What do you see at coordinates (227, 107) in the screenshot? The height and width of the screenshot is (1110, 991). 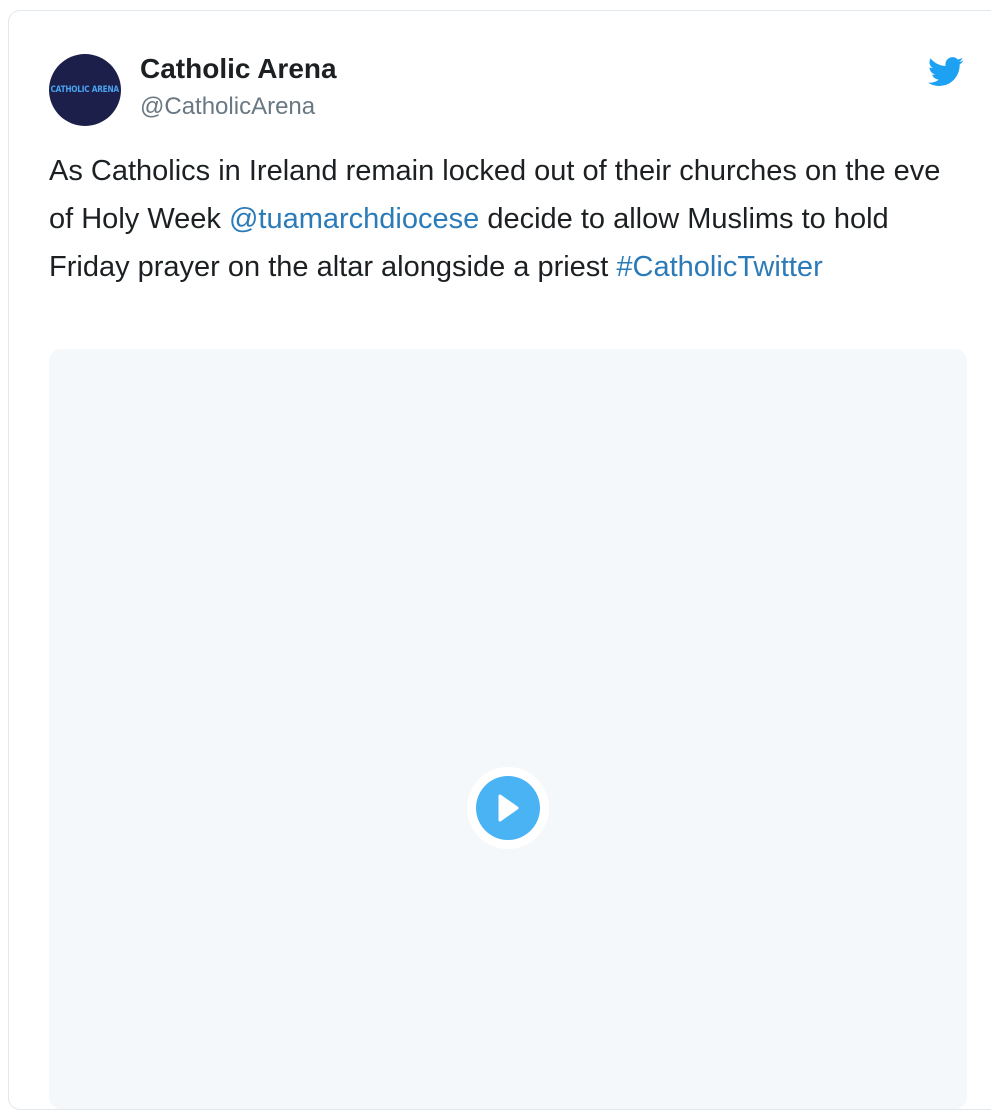 I see `author-handle: @CatholicArena` at bounding box center [227, 107].